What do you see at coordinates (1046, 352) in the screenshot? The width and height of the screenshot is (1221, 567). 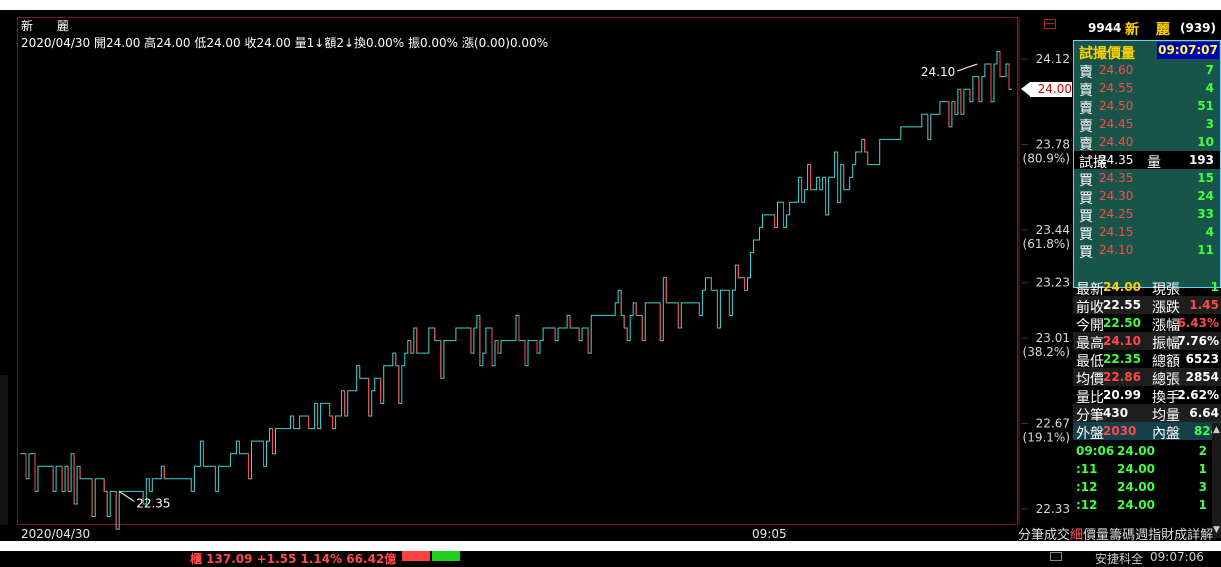 I see `axis-pct-label: (38.2%)` at bounding box center [1046, 352].